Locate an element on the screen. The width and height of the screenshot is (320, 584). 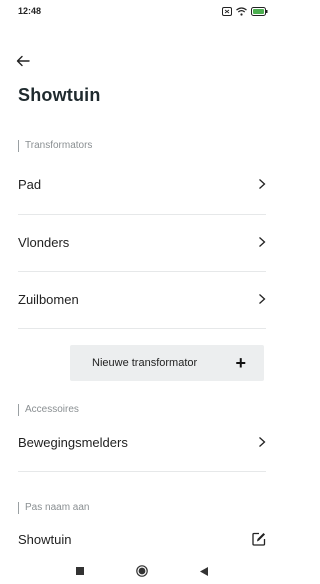
back-button is located at coordinates (23, 61).